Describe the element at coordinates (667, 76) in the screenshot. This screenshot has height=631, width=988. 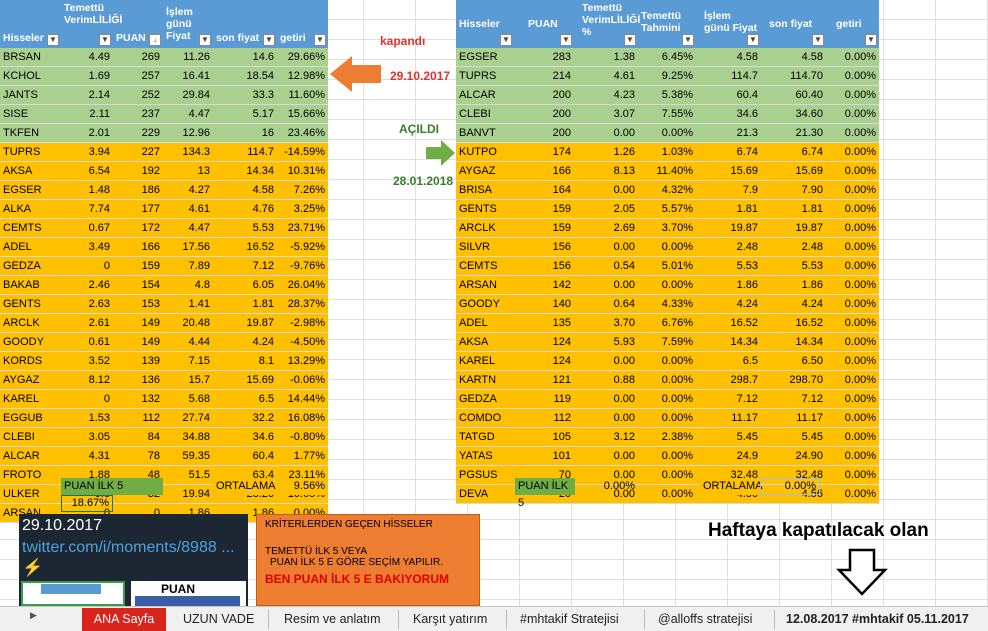
I see `table-cell: 9.25%` at that location.